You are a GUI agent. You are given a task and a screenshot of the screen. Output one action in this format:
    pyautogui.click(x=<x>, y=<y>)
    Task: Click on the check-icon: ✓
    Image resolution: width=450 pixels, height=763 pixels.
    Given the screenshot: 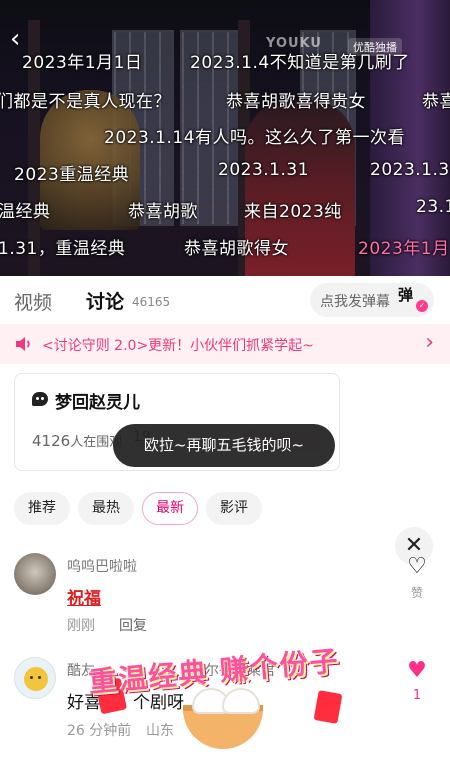 What is the action you would take?
    pyautogui.click(x=422, y=306)
    